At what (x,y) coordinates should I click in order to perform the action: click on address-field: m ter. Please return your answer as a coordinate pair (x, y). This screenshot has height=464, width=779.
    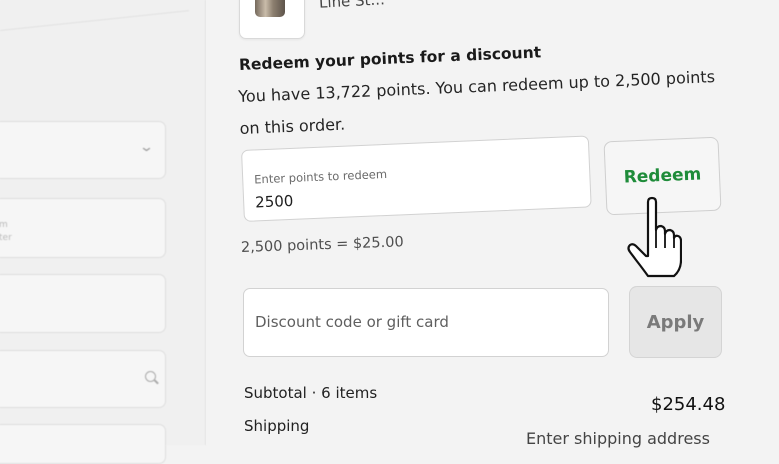
    Looking at the image, I should click on (83, 228).